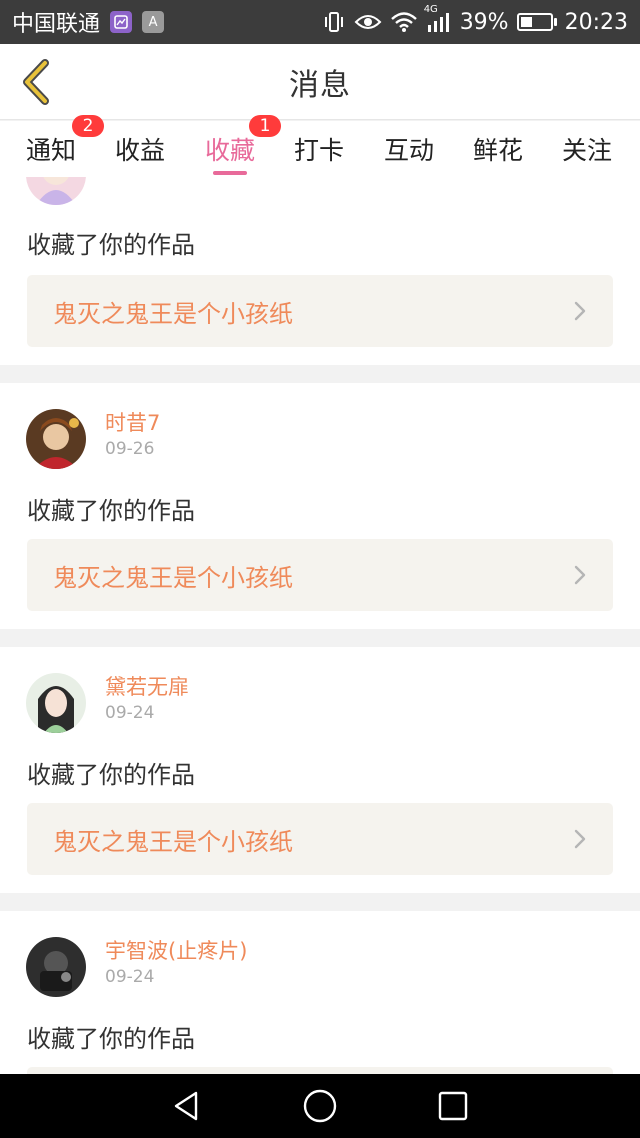  I want to click on status-bar: 中国联通 A 4G 39% 20:23, so click(320, 22).